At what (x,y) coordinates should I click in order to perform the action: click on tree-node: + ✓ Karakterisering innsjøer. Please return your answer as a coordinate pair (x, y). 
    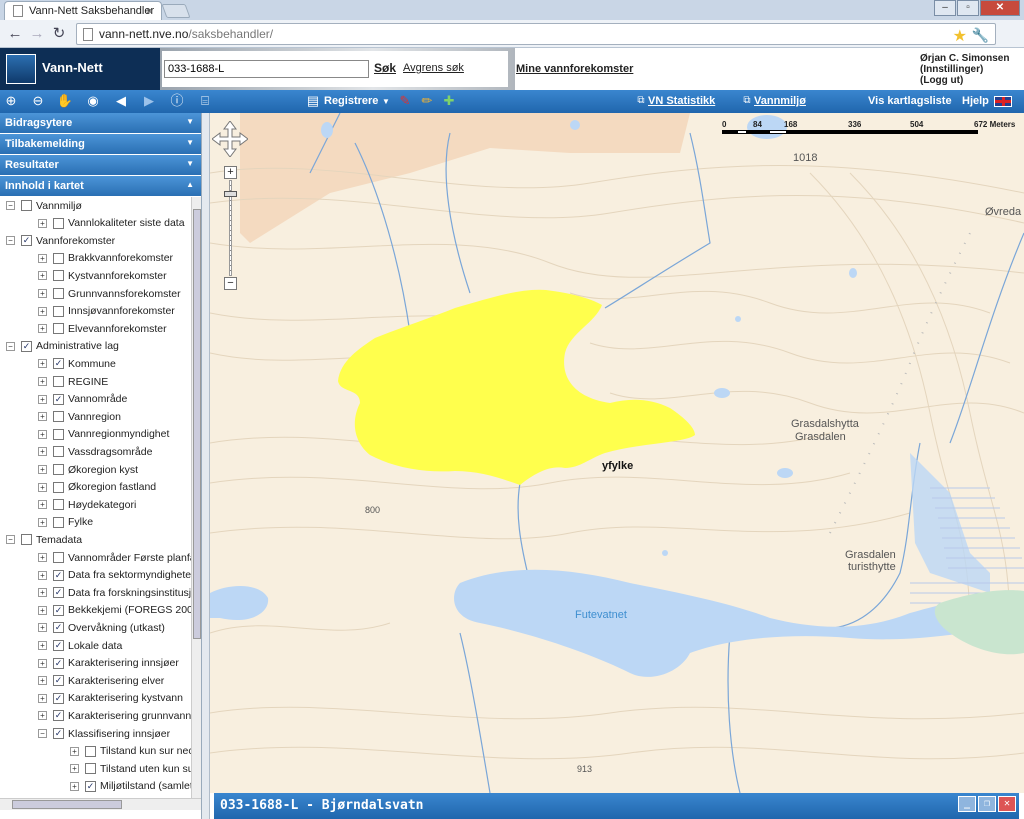
    Looking at the image, I should click on (108, 663).